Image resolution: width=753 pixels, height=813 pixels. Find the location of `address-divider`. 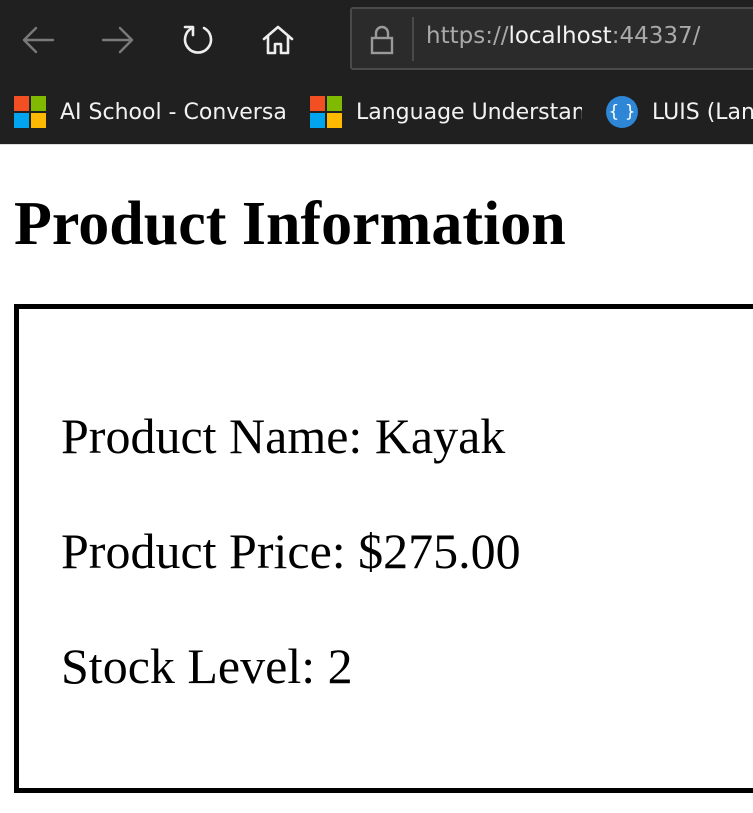

address-divider is located at coordinates (413, 39).